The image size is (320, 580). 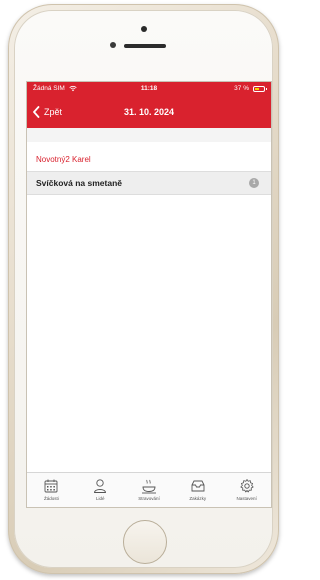 What do you see at coordinates (100, 486) in the screenshot?
I see `person-icon` at bounding box center [100, 486].